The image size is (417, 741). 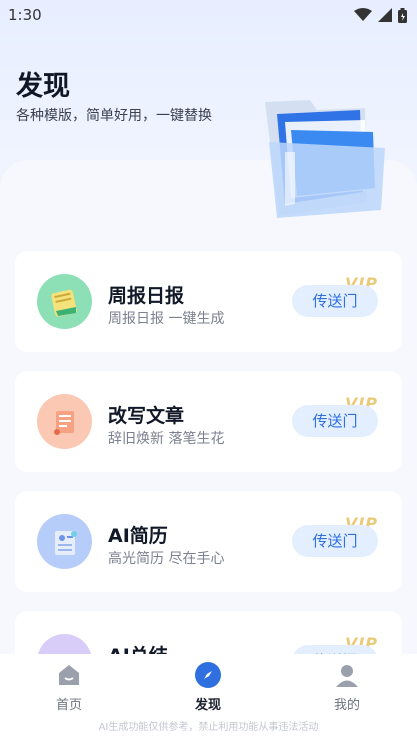 What do you see at coordinates (347, 675) in the screenshot?
I see `user-icon` at bounding box center [347, 675].